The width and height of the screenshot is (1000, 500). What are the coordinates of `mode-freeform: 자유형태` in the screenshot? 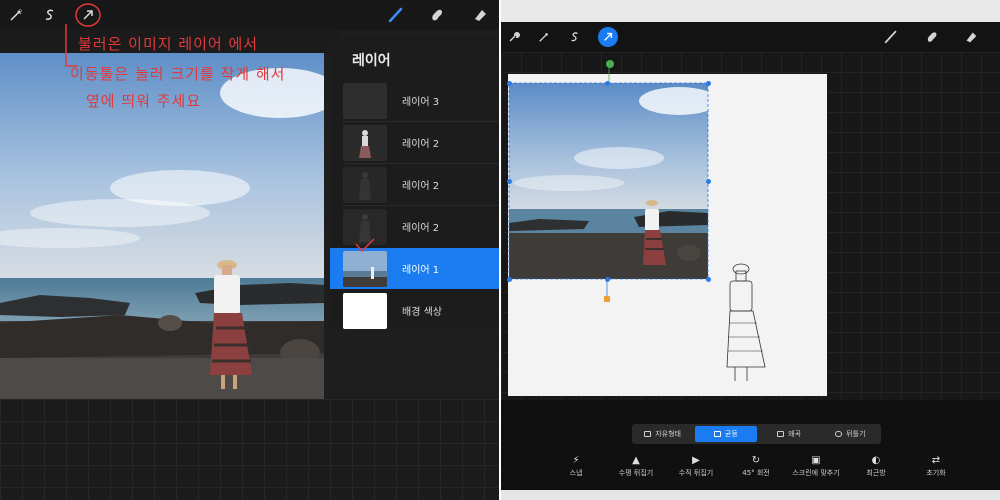 It's located at (662, 434).